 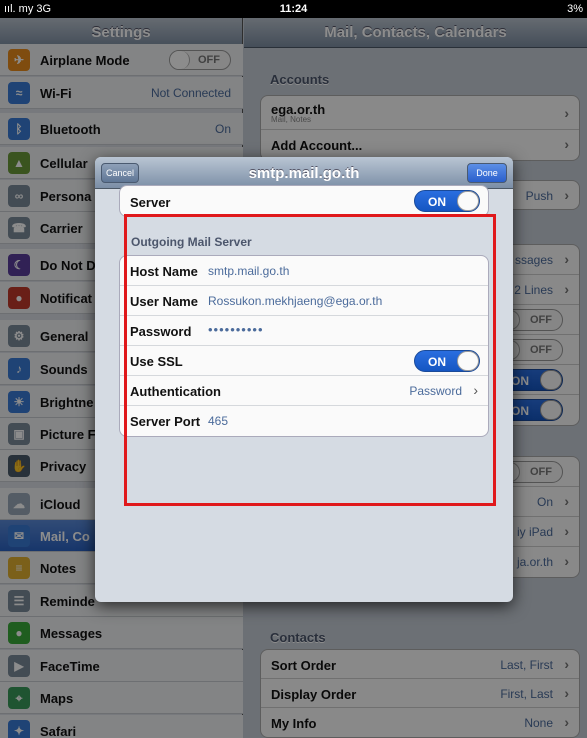 I want to click on toggle-knob, so click(x=468, y=201).